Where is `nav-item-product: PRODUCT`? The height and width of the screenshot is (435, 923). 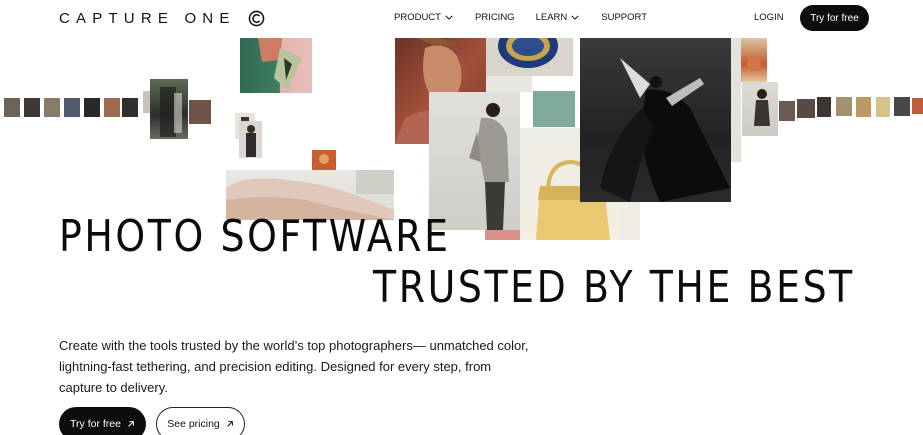
nav-item-product: PRODUCT is located at coordinates (423, 17).